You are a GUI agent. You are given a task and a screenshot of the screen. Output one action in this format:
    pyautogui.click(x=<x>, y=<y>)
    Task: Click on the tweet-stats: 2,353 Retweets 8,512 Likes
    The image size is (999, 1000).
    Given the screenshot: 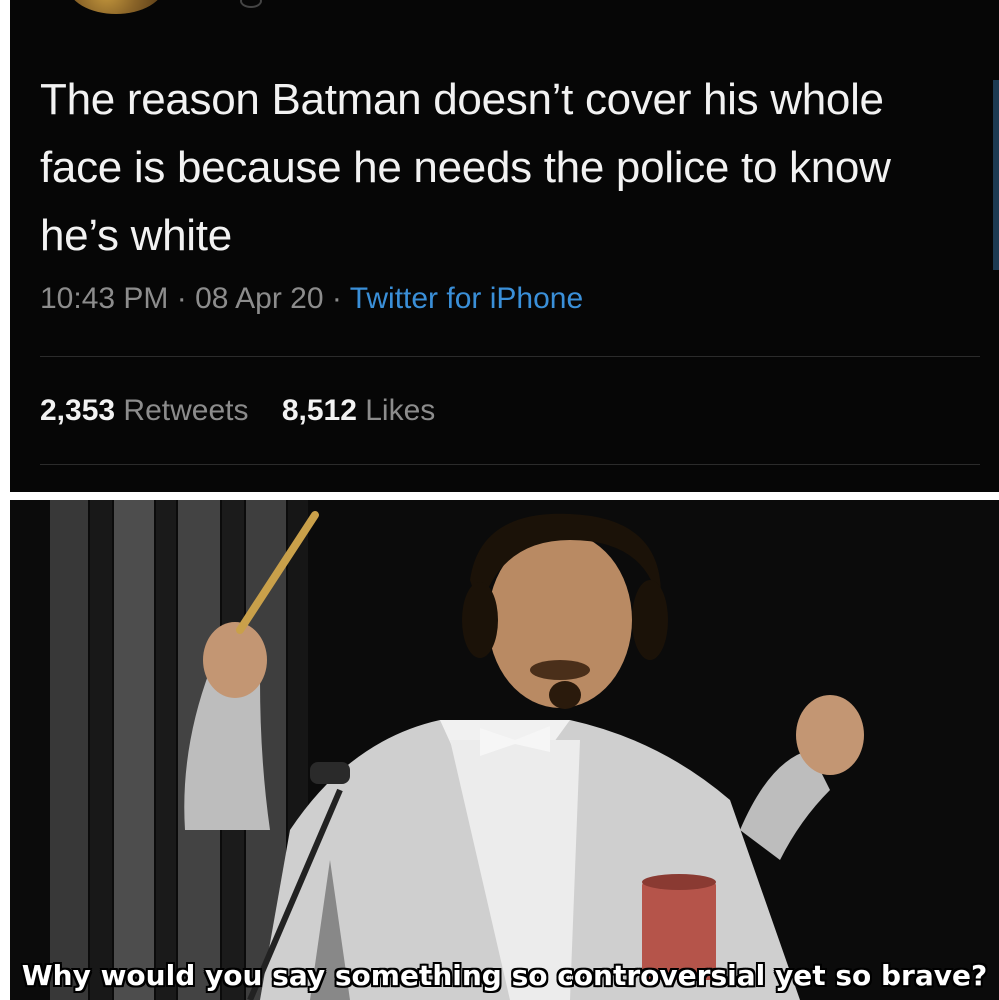 What is the action you would take?
    pyautogui.click(x=237, y=411)
    